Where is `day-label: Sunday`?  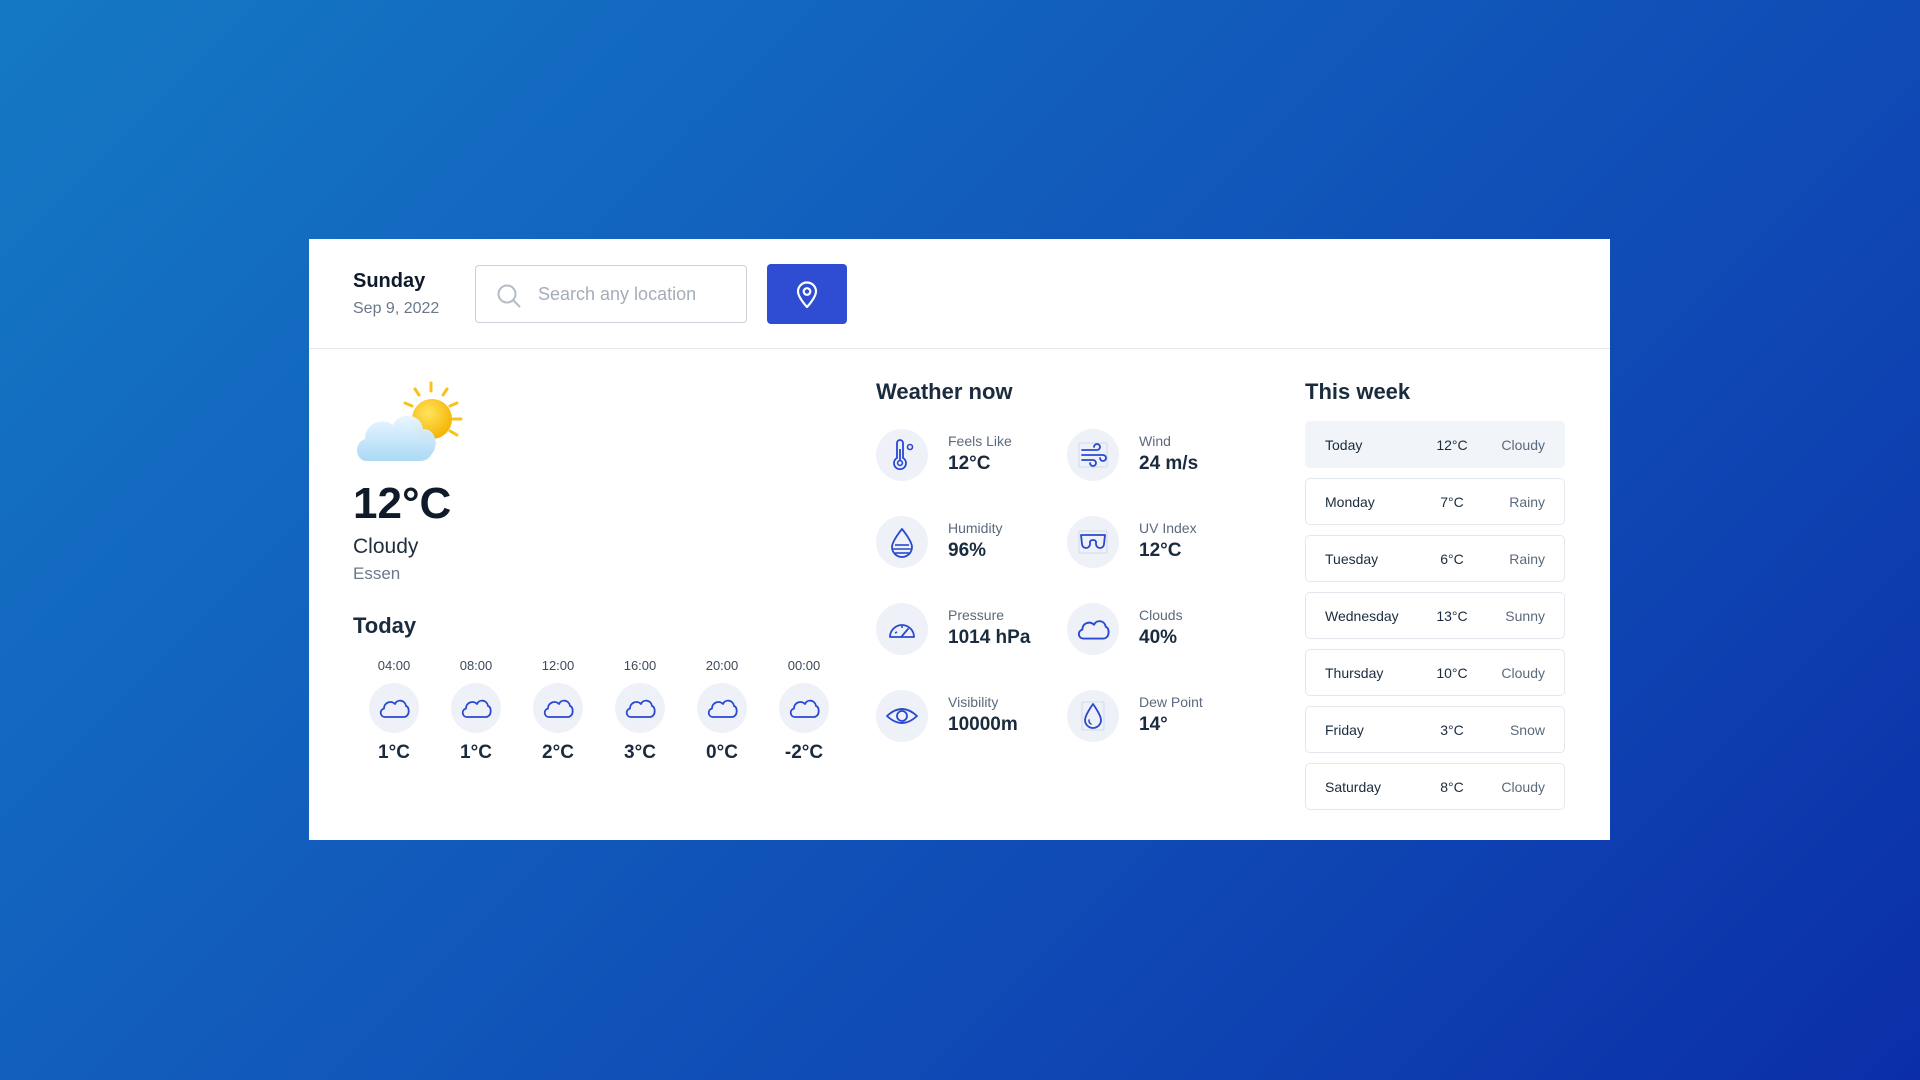
day-label: Sunday is located at coordinates (389, 281).